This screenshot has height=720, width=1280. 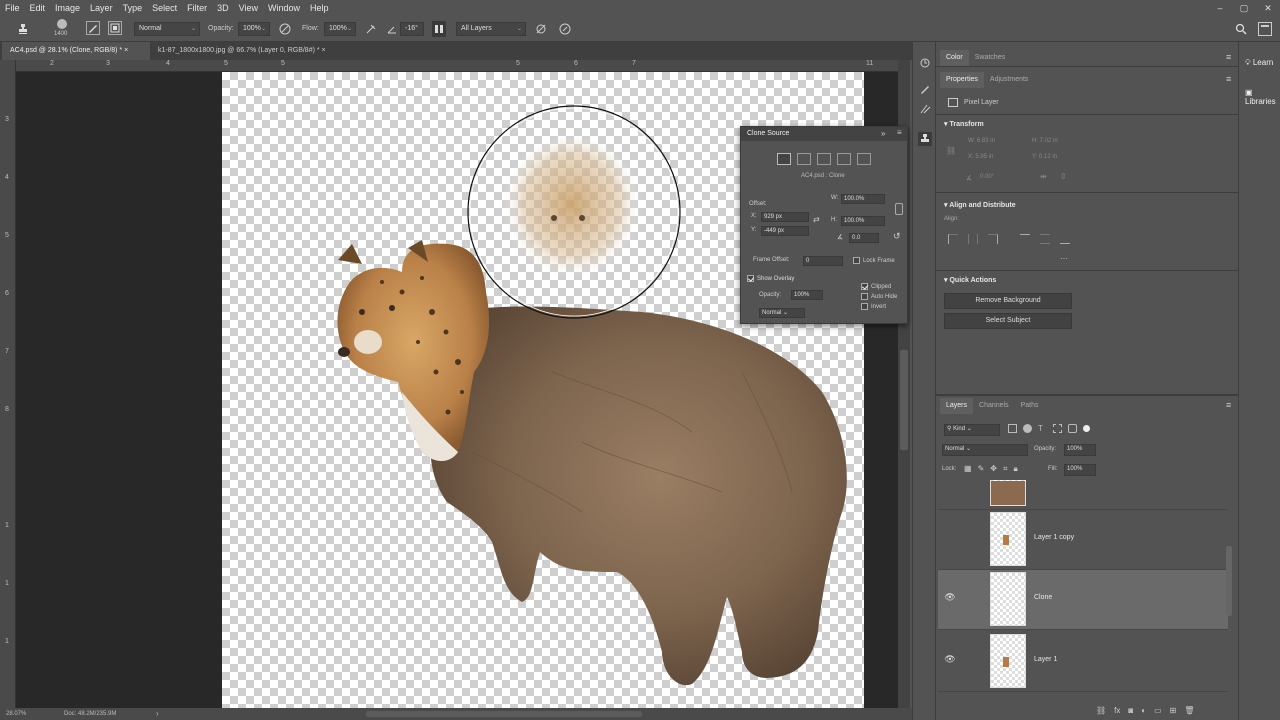 What do you see at coordinates (879, 296) in the screenshot?
I see `auto-hide-checkbox: Auto Hide` at bounding box center [879, 296].